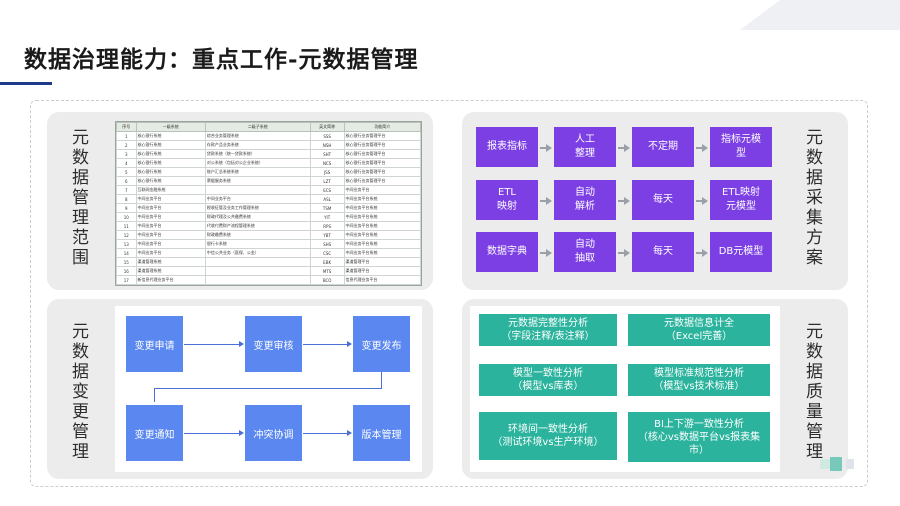 This screenshot has height=506, width=900. What do you see at coordinates (268, 388) in the screenshot?
I see `connector-return` at bounding box center [268, 388].